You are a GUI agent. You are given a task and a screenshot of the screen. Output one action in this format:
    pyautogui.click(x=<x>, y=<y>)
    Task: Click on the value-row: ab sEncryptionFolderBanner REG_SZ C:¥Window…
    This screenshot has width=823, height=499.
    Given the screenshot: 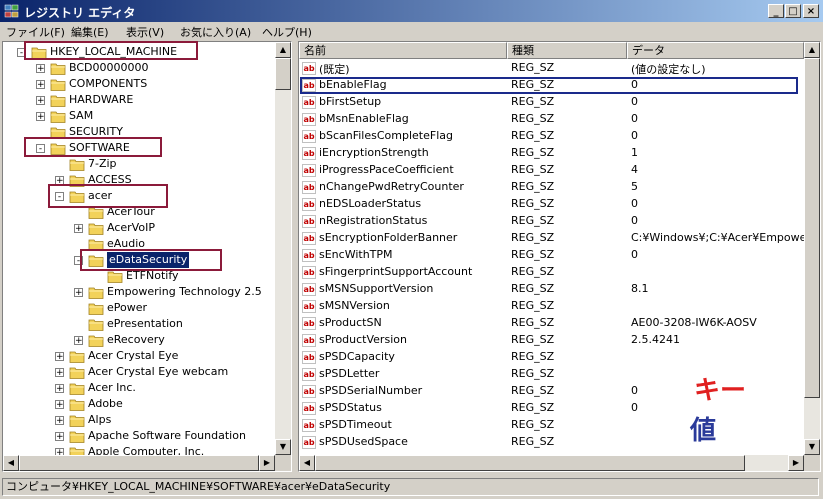 What is the action you would take?
    pyautogui.click(x=559, y=238)
    